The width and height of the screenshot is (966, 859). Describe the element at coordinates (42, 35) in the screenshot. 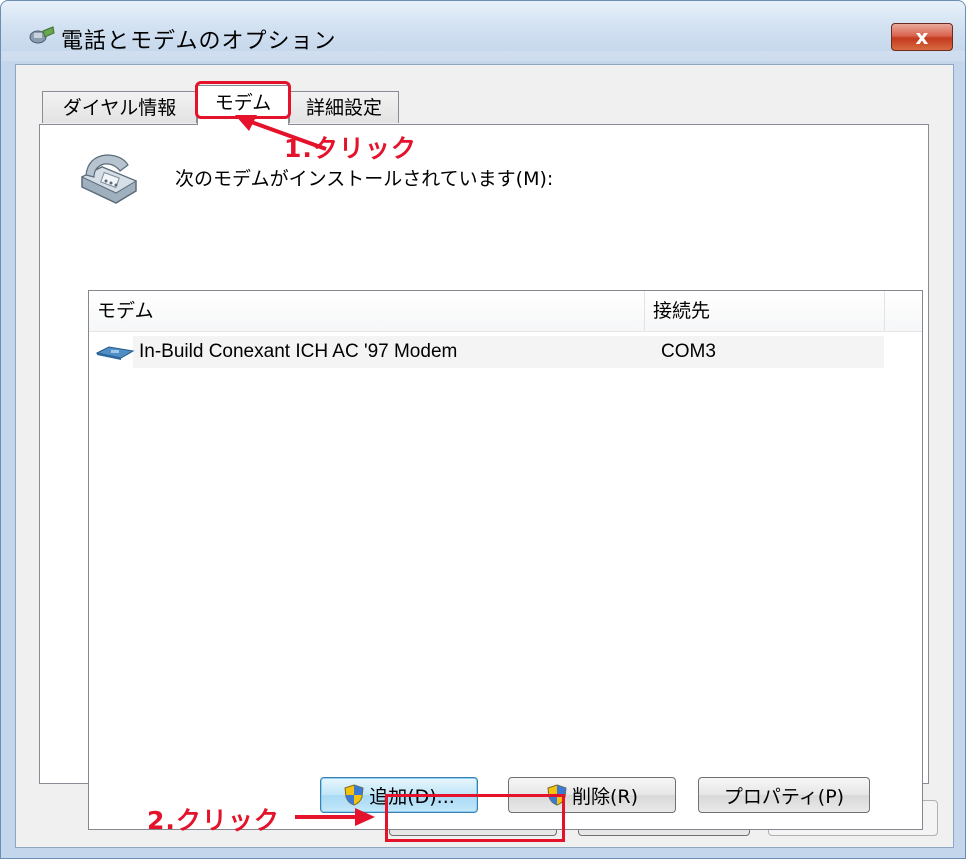

I see `phone-modem-icon` at that location.